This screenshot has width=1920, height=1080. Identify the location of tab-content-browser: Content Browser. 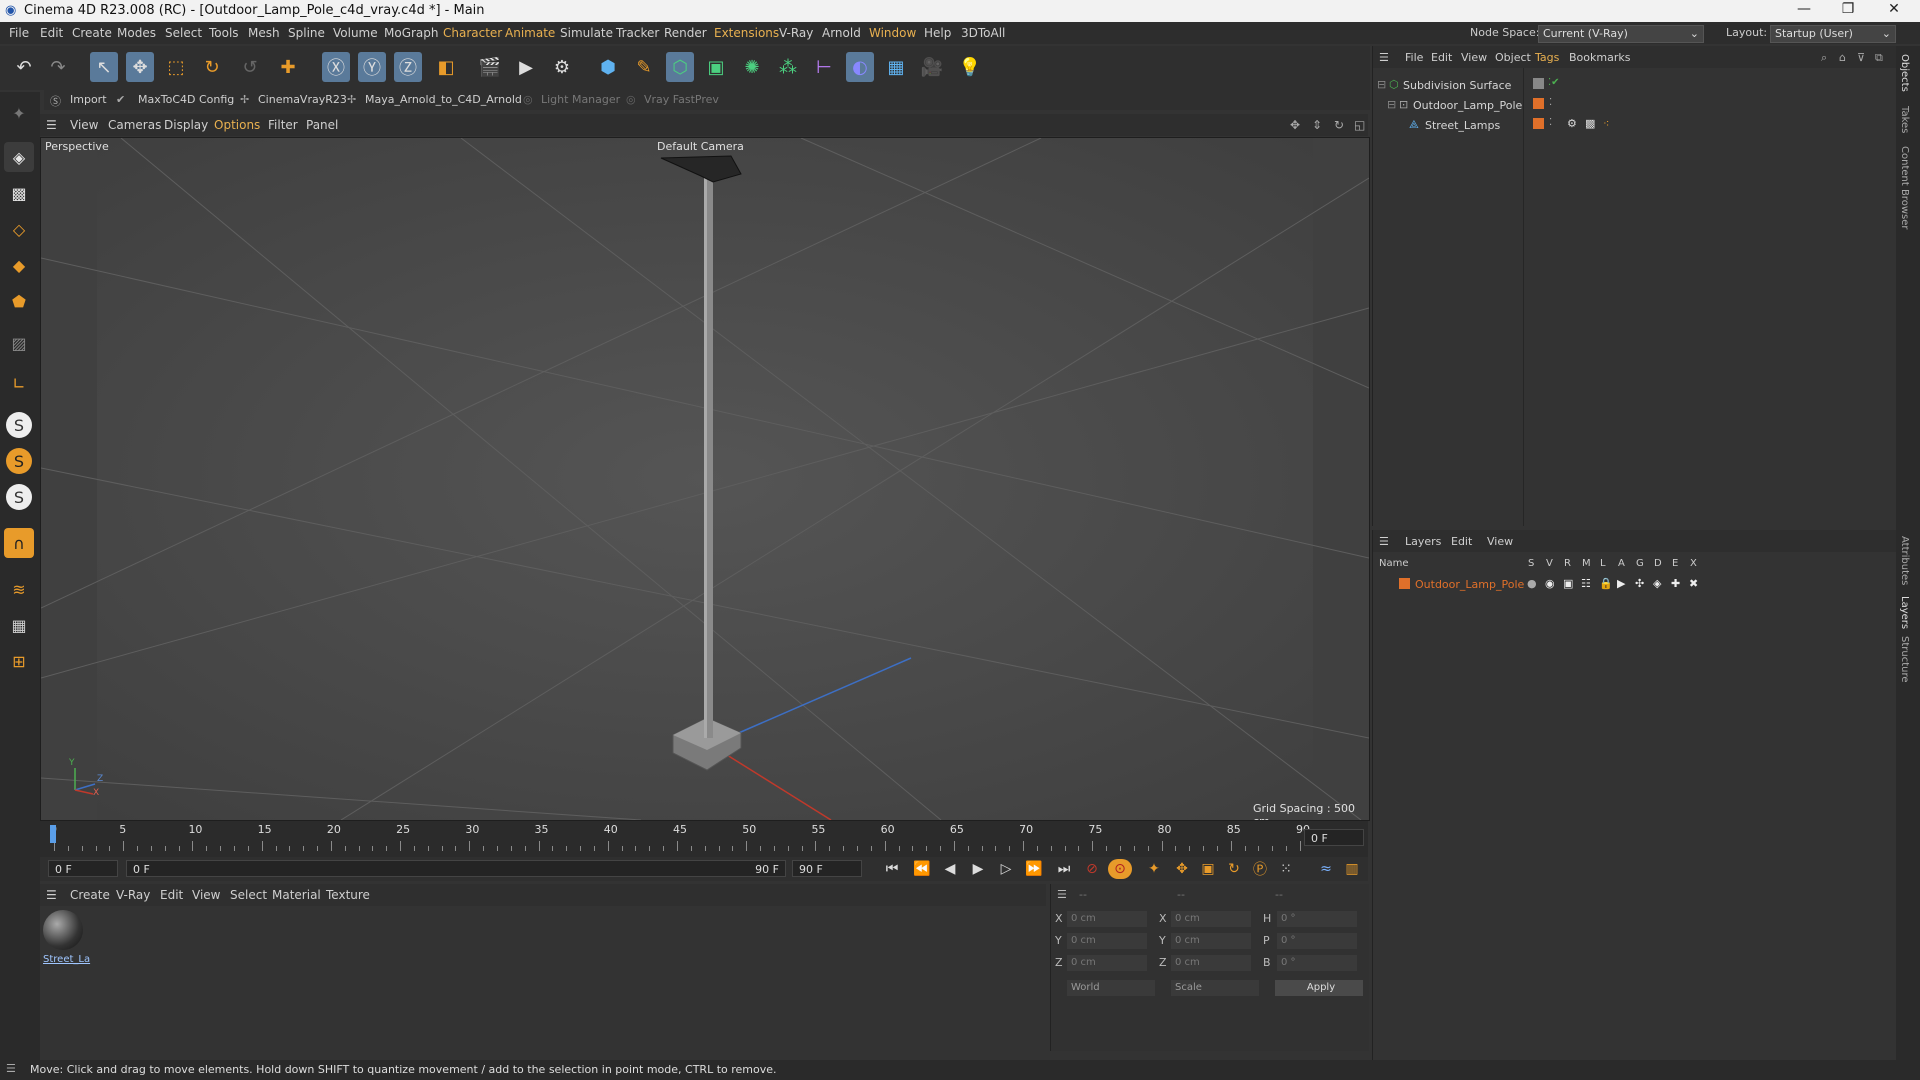
(1904, 187).